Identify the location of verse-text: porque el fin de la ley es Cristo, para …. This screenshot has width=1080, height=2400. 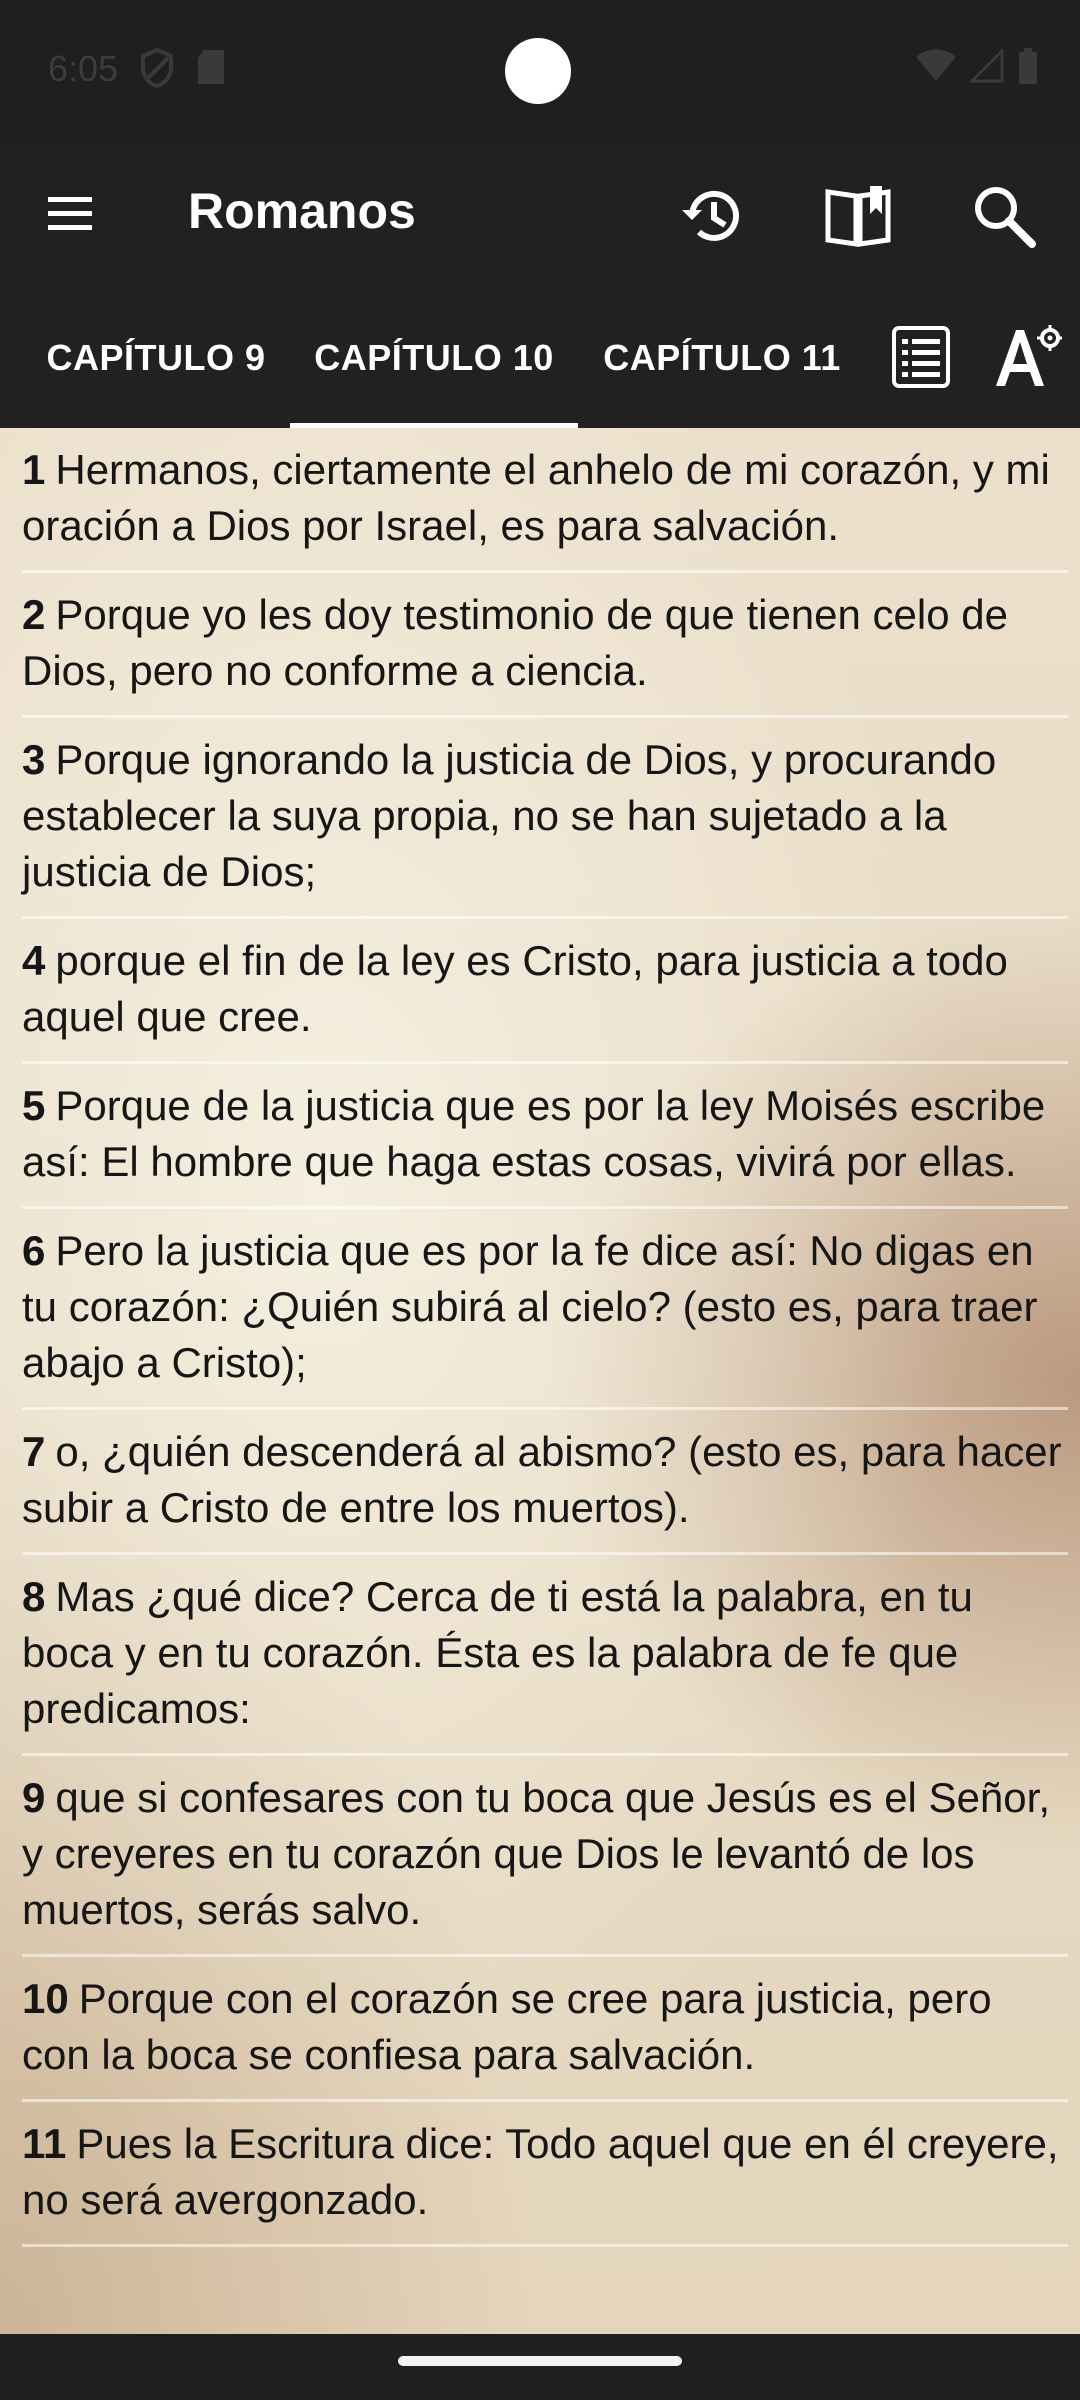
(515, 988).